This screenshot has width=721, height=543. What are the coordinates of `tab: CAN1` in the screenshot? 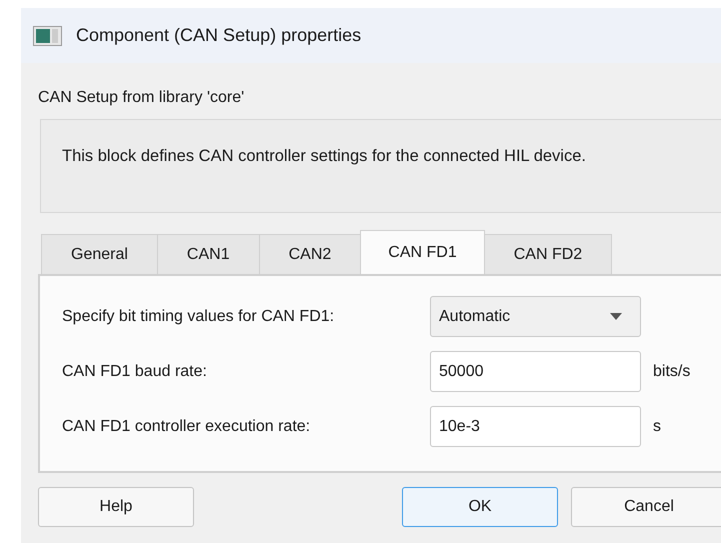 It's located at (208, 254).